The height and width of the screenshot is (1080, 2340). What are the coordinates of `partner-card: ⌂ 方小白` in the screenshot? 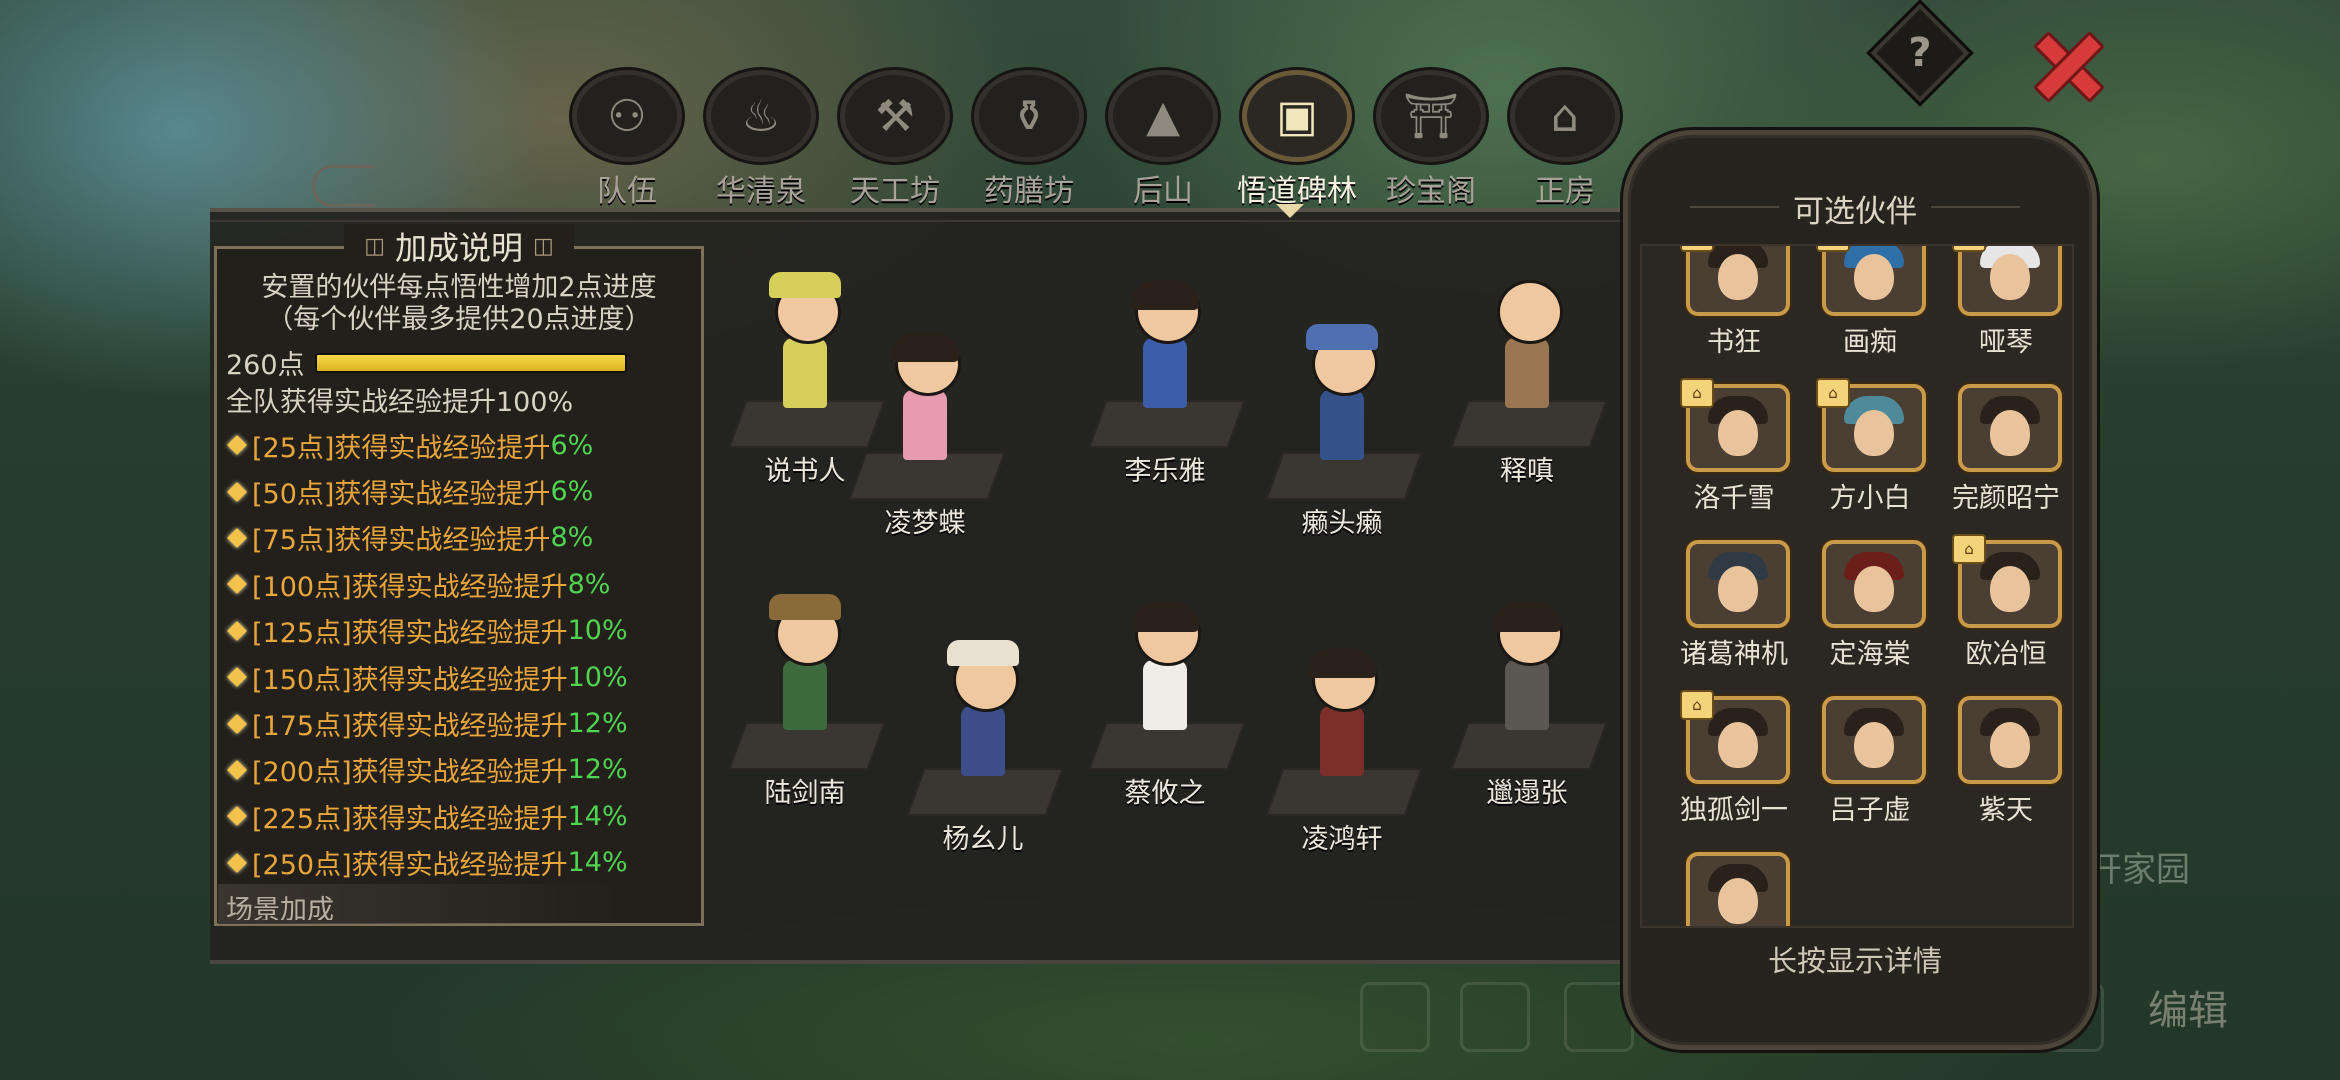 It's located at (1870, 448).